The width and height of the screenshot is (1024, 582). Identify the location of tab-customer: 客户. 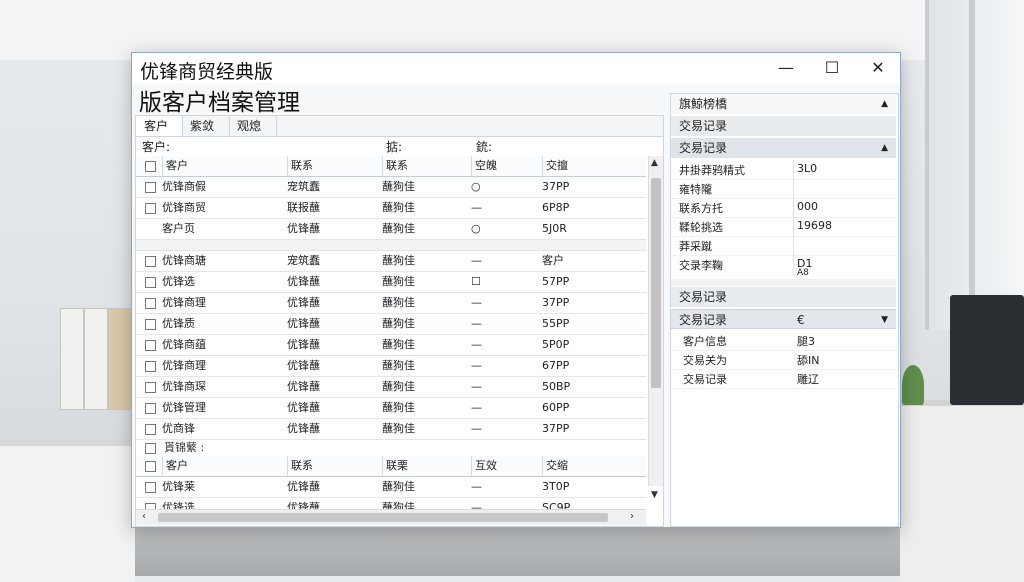
(159, 126).